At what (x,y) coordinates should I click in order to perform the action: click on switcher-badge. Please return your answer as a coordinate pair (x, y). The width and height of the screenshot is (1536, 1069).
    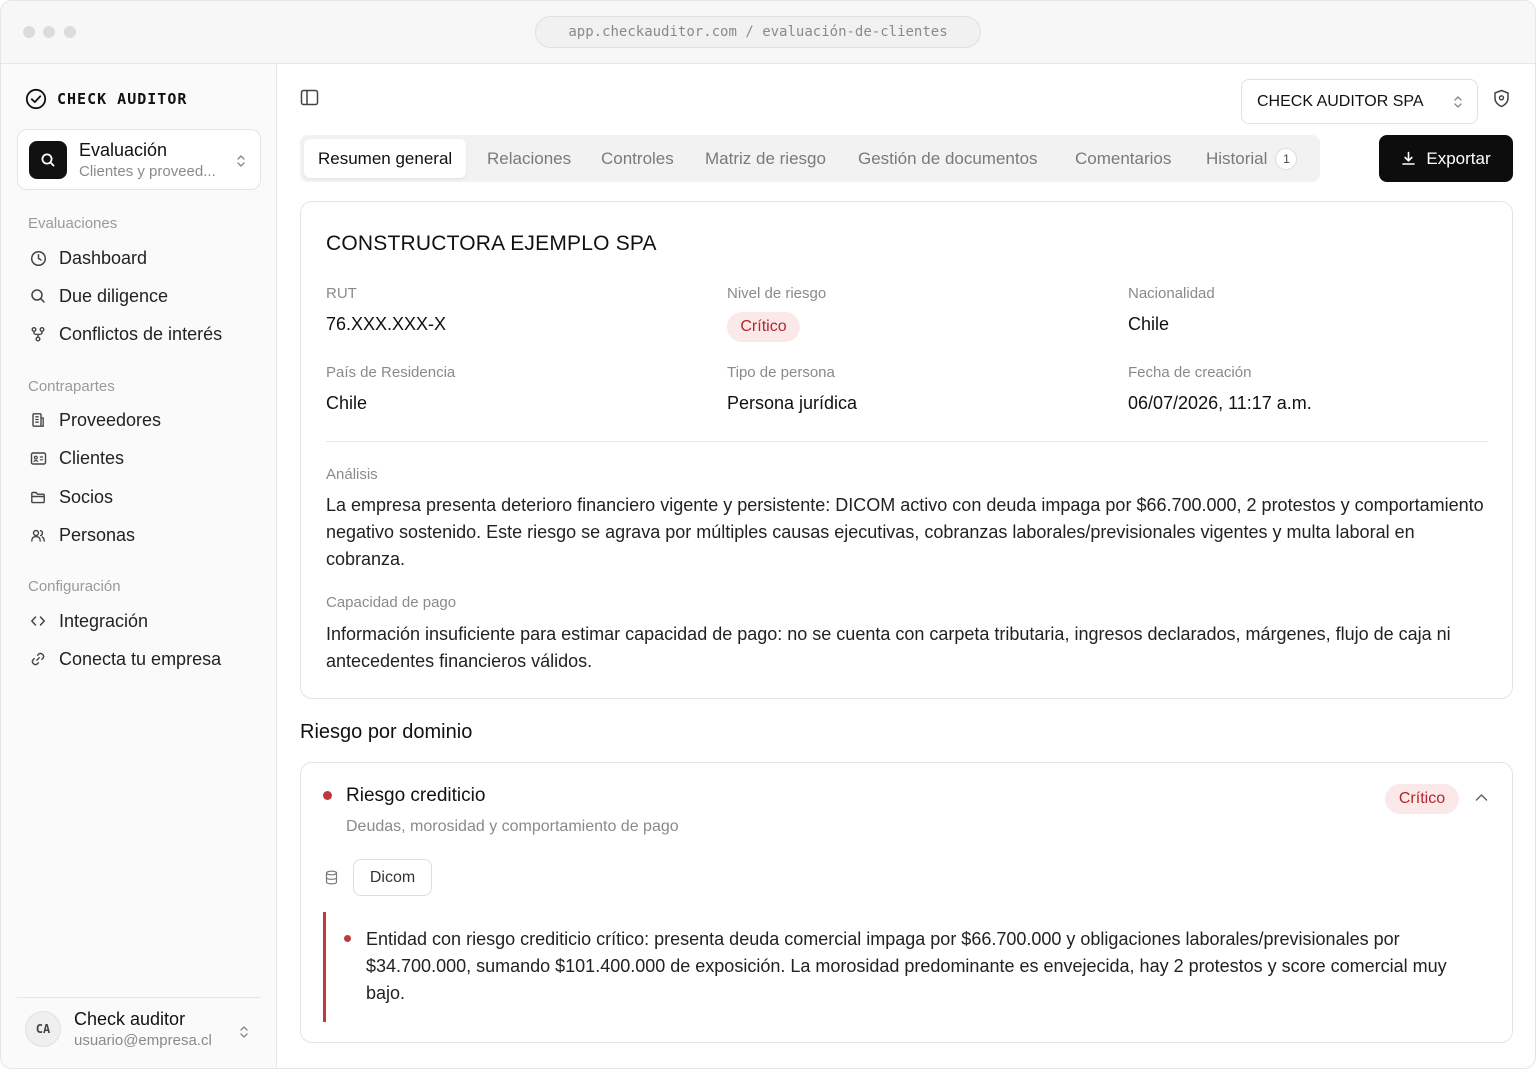
    Looking at the image, I should click on (48, 160).